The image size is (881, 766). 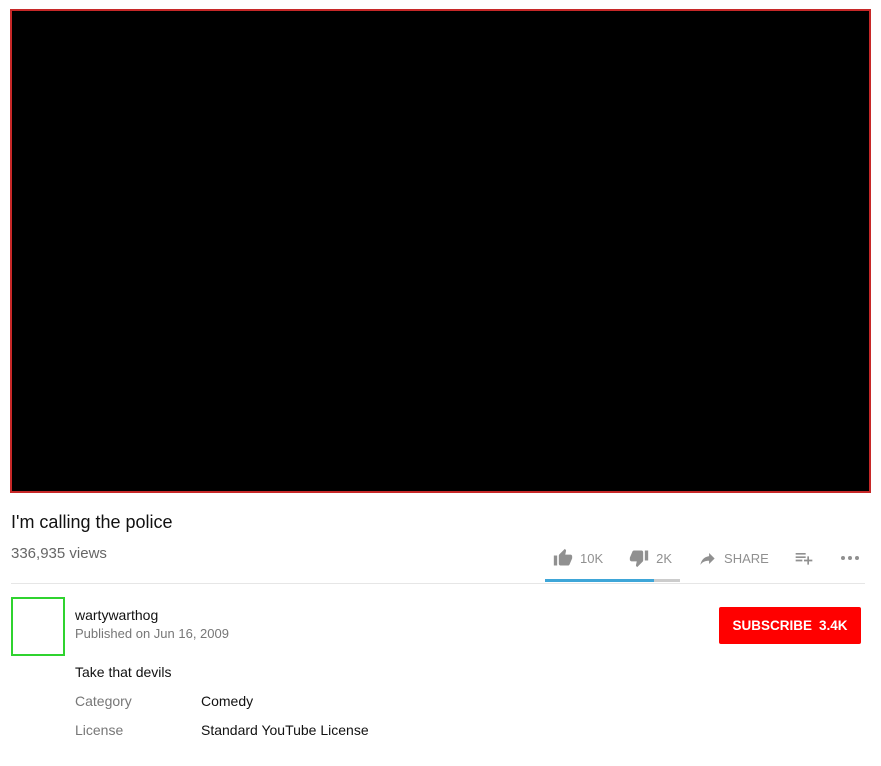 What do you see at coordinates (578, 558) in the screenshot?
I see `like-button: 10K` at bounding box center [578, 558].